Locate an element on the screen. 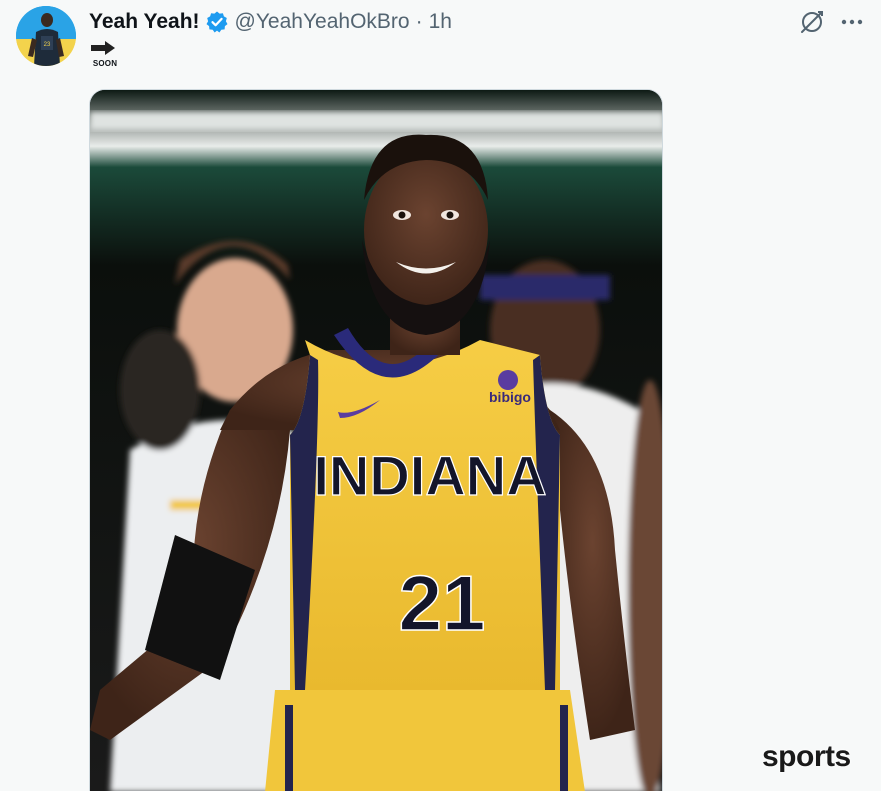 The image size is (881, 791). avatar: 23 is located at coordinates (46, 36).